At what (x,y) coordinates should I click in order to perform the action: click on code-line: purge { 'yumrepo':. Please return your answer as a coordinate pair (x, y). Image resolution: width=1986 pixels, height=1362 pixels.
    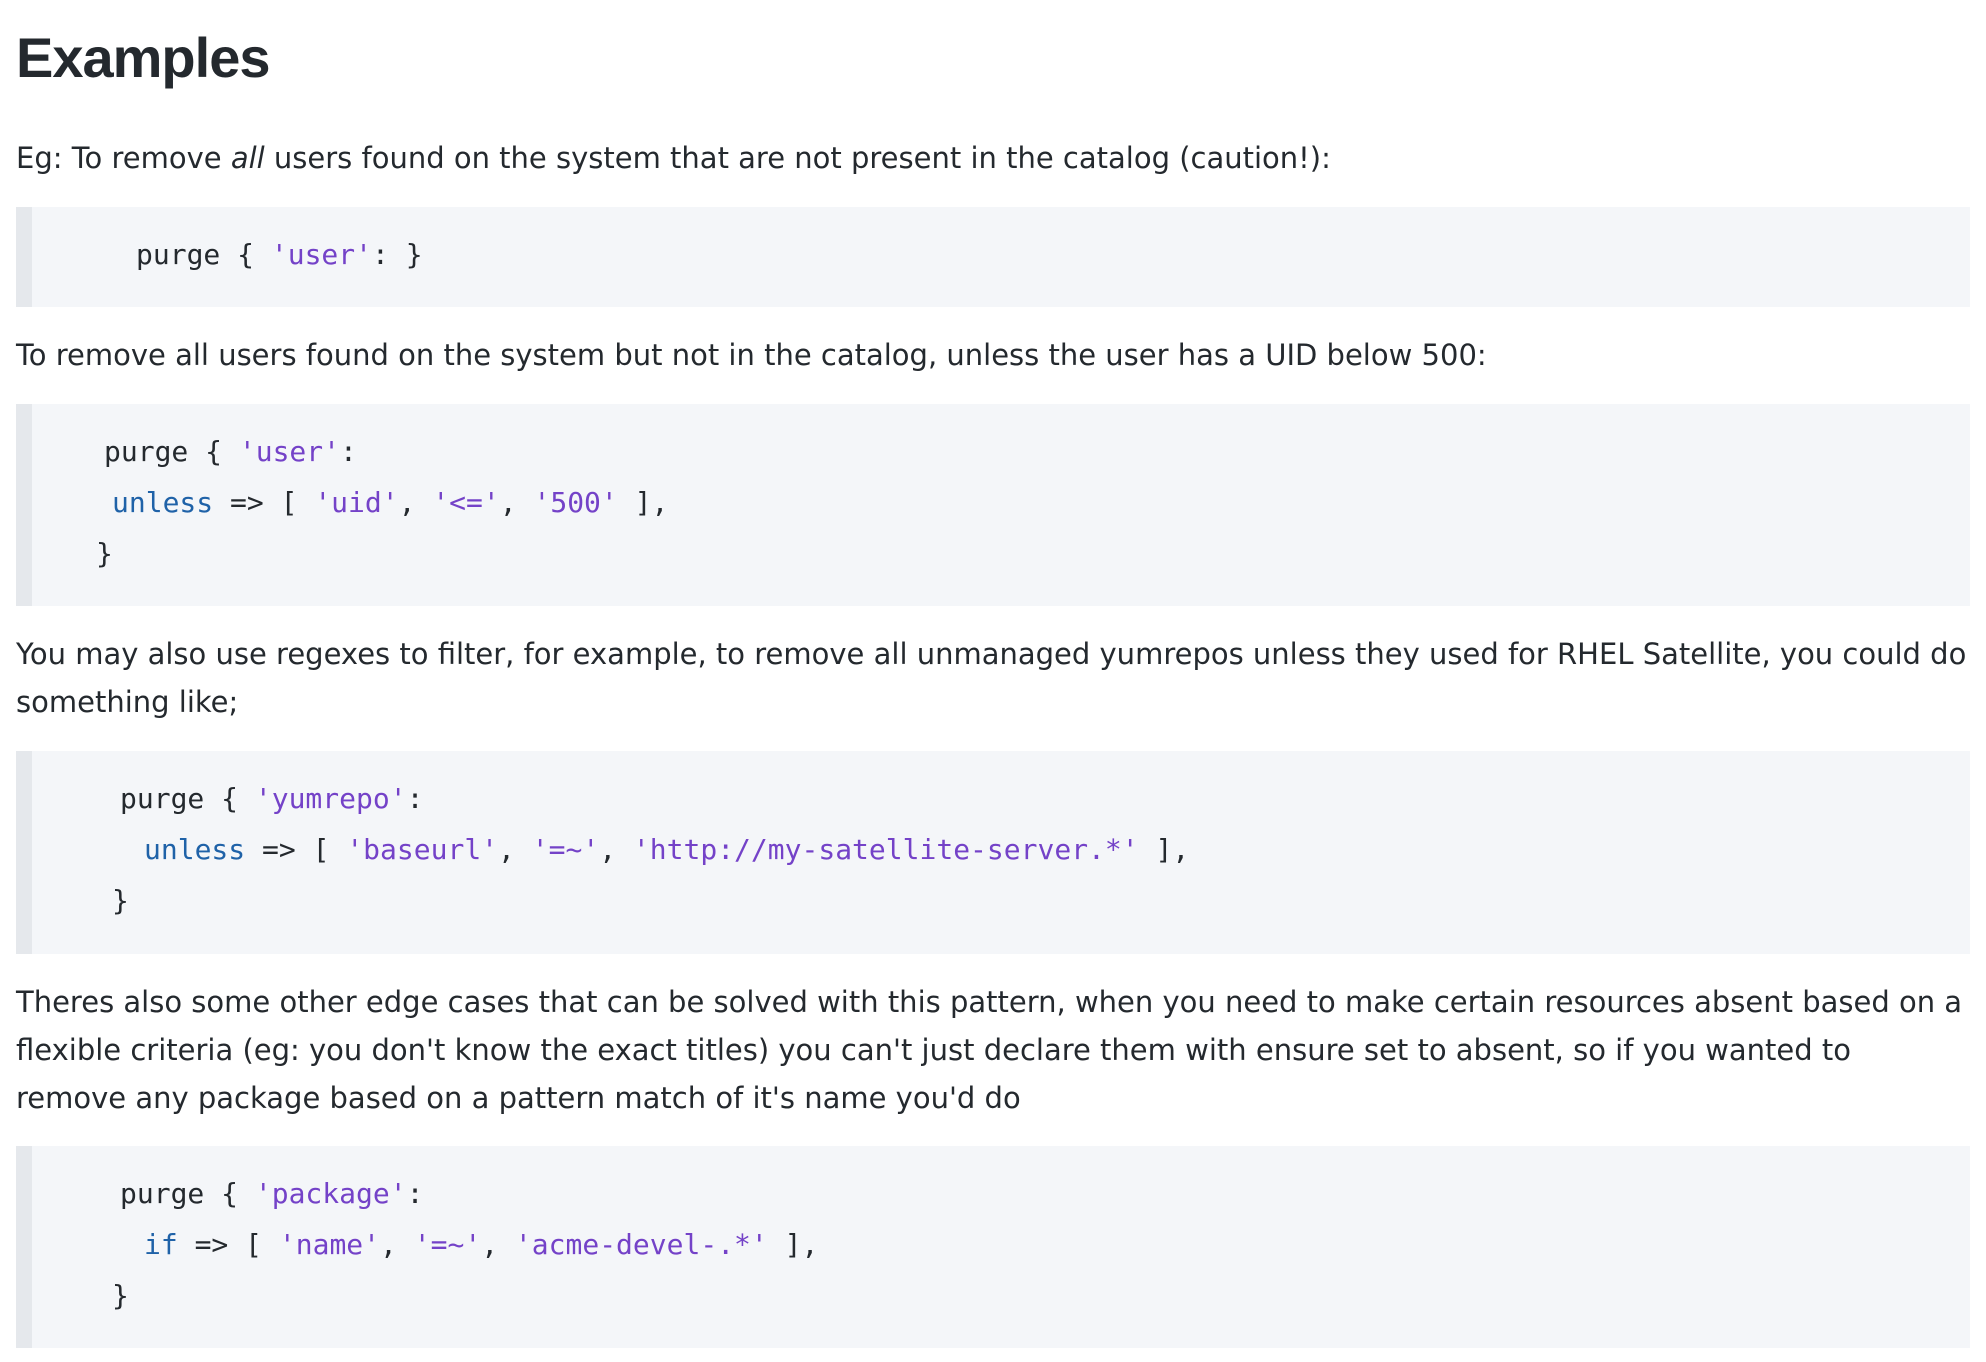
    Looking at the image, I should click on (272, 798).